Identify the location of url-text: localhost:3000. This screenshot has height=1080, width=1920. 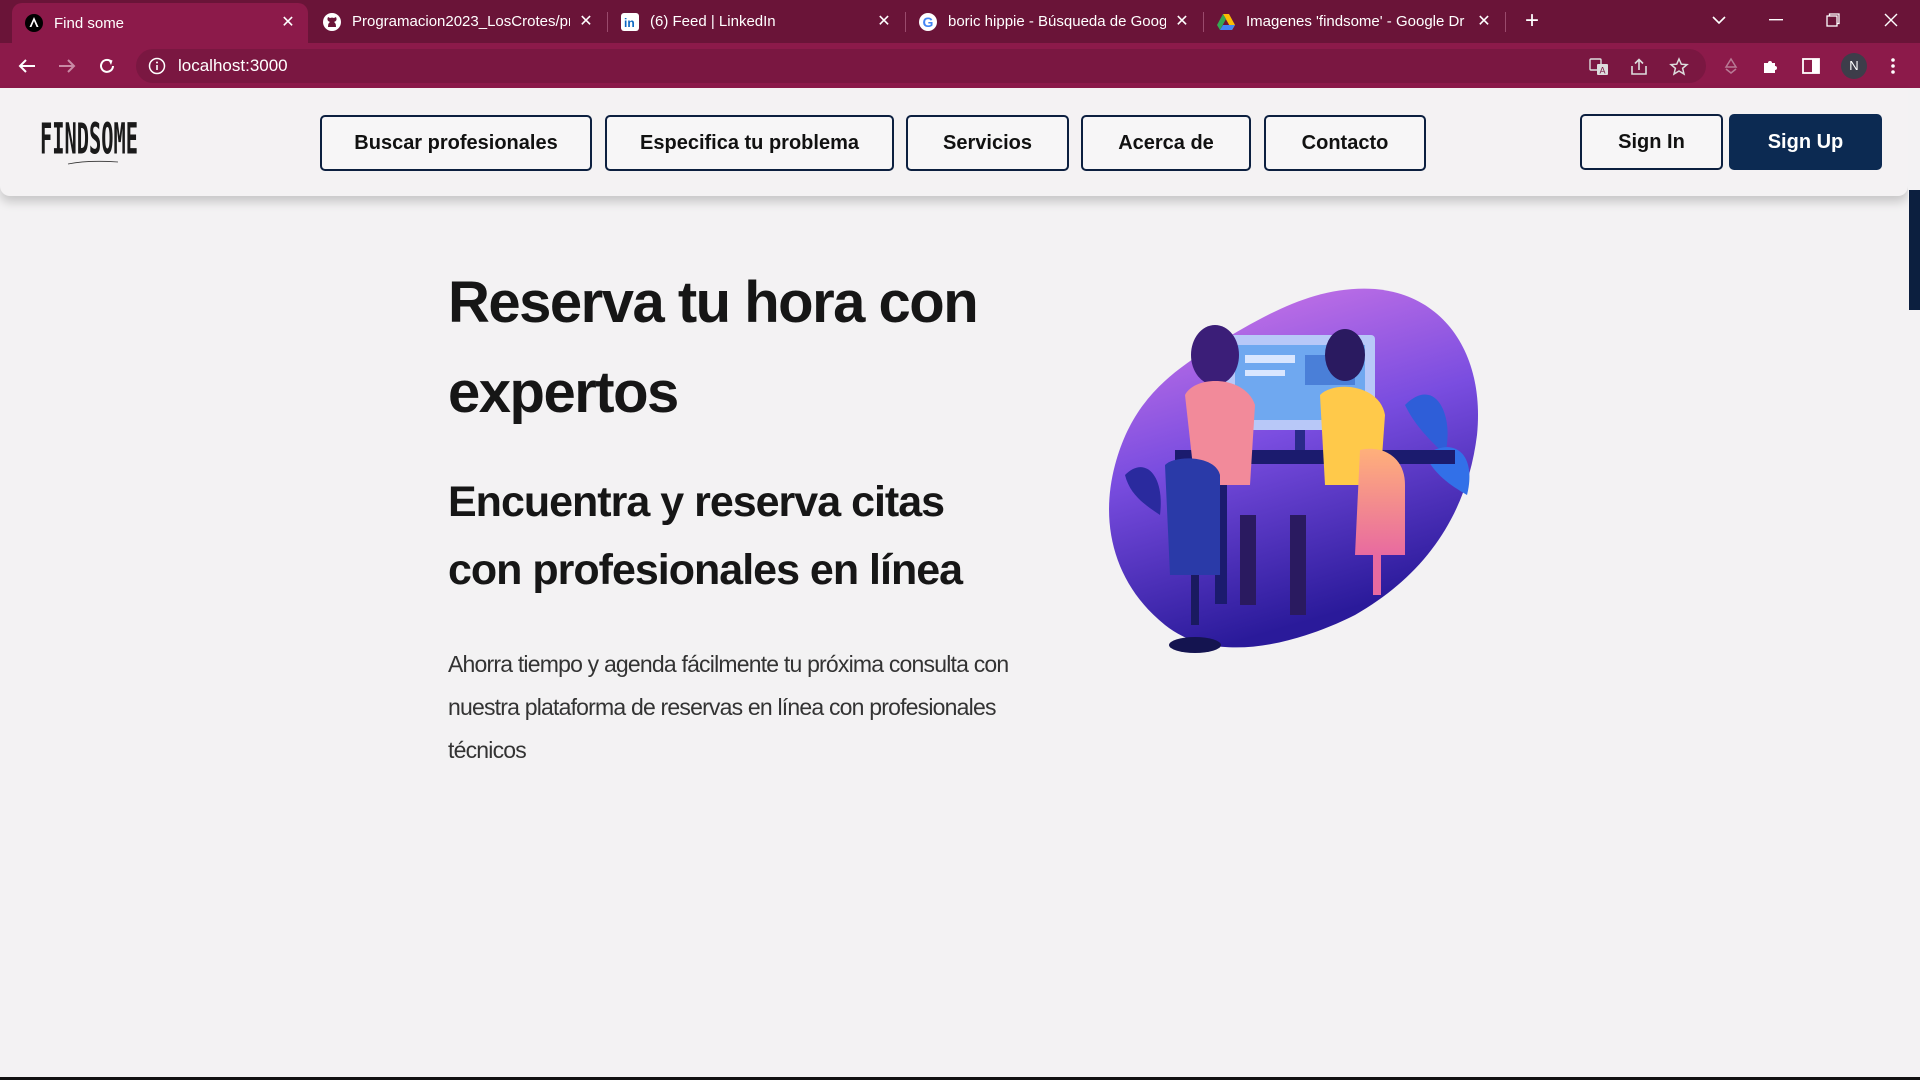
(233, 65).